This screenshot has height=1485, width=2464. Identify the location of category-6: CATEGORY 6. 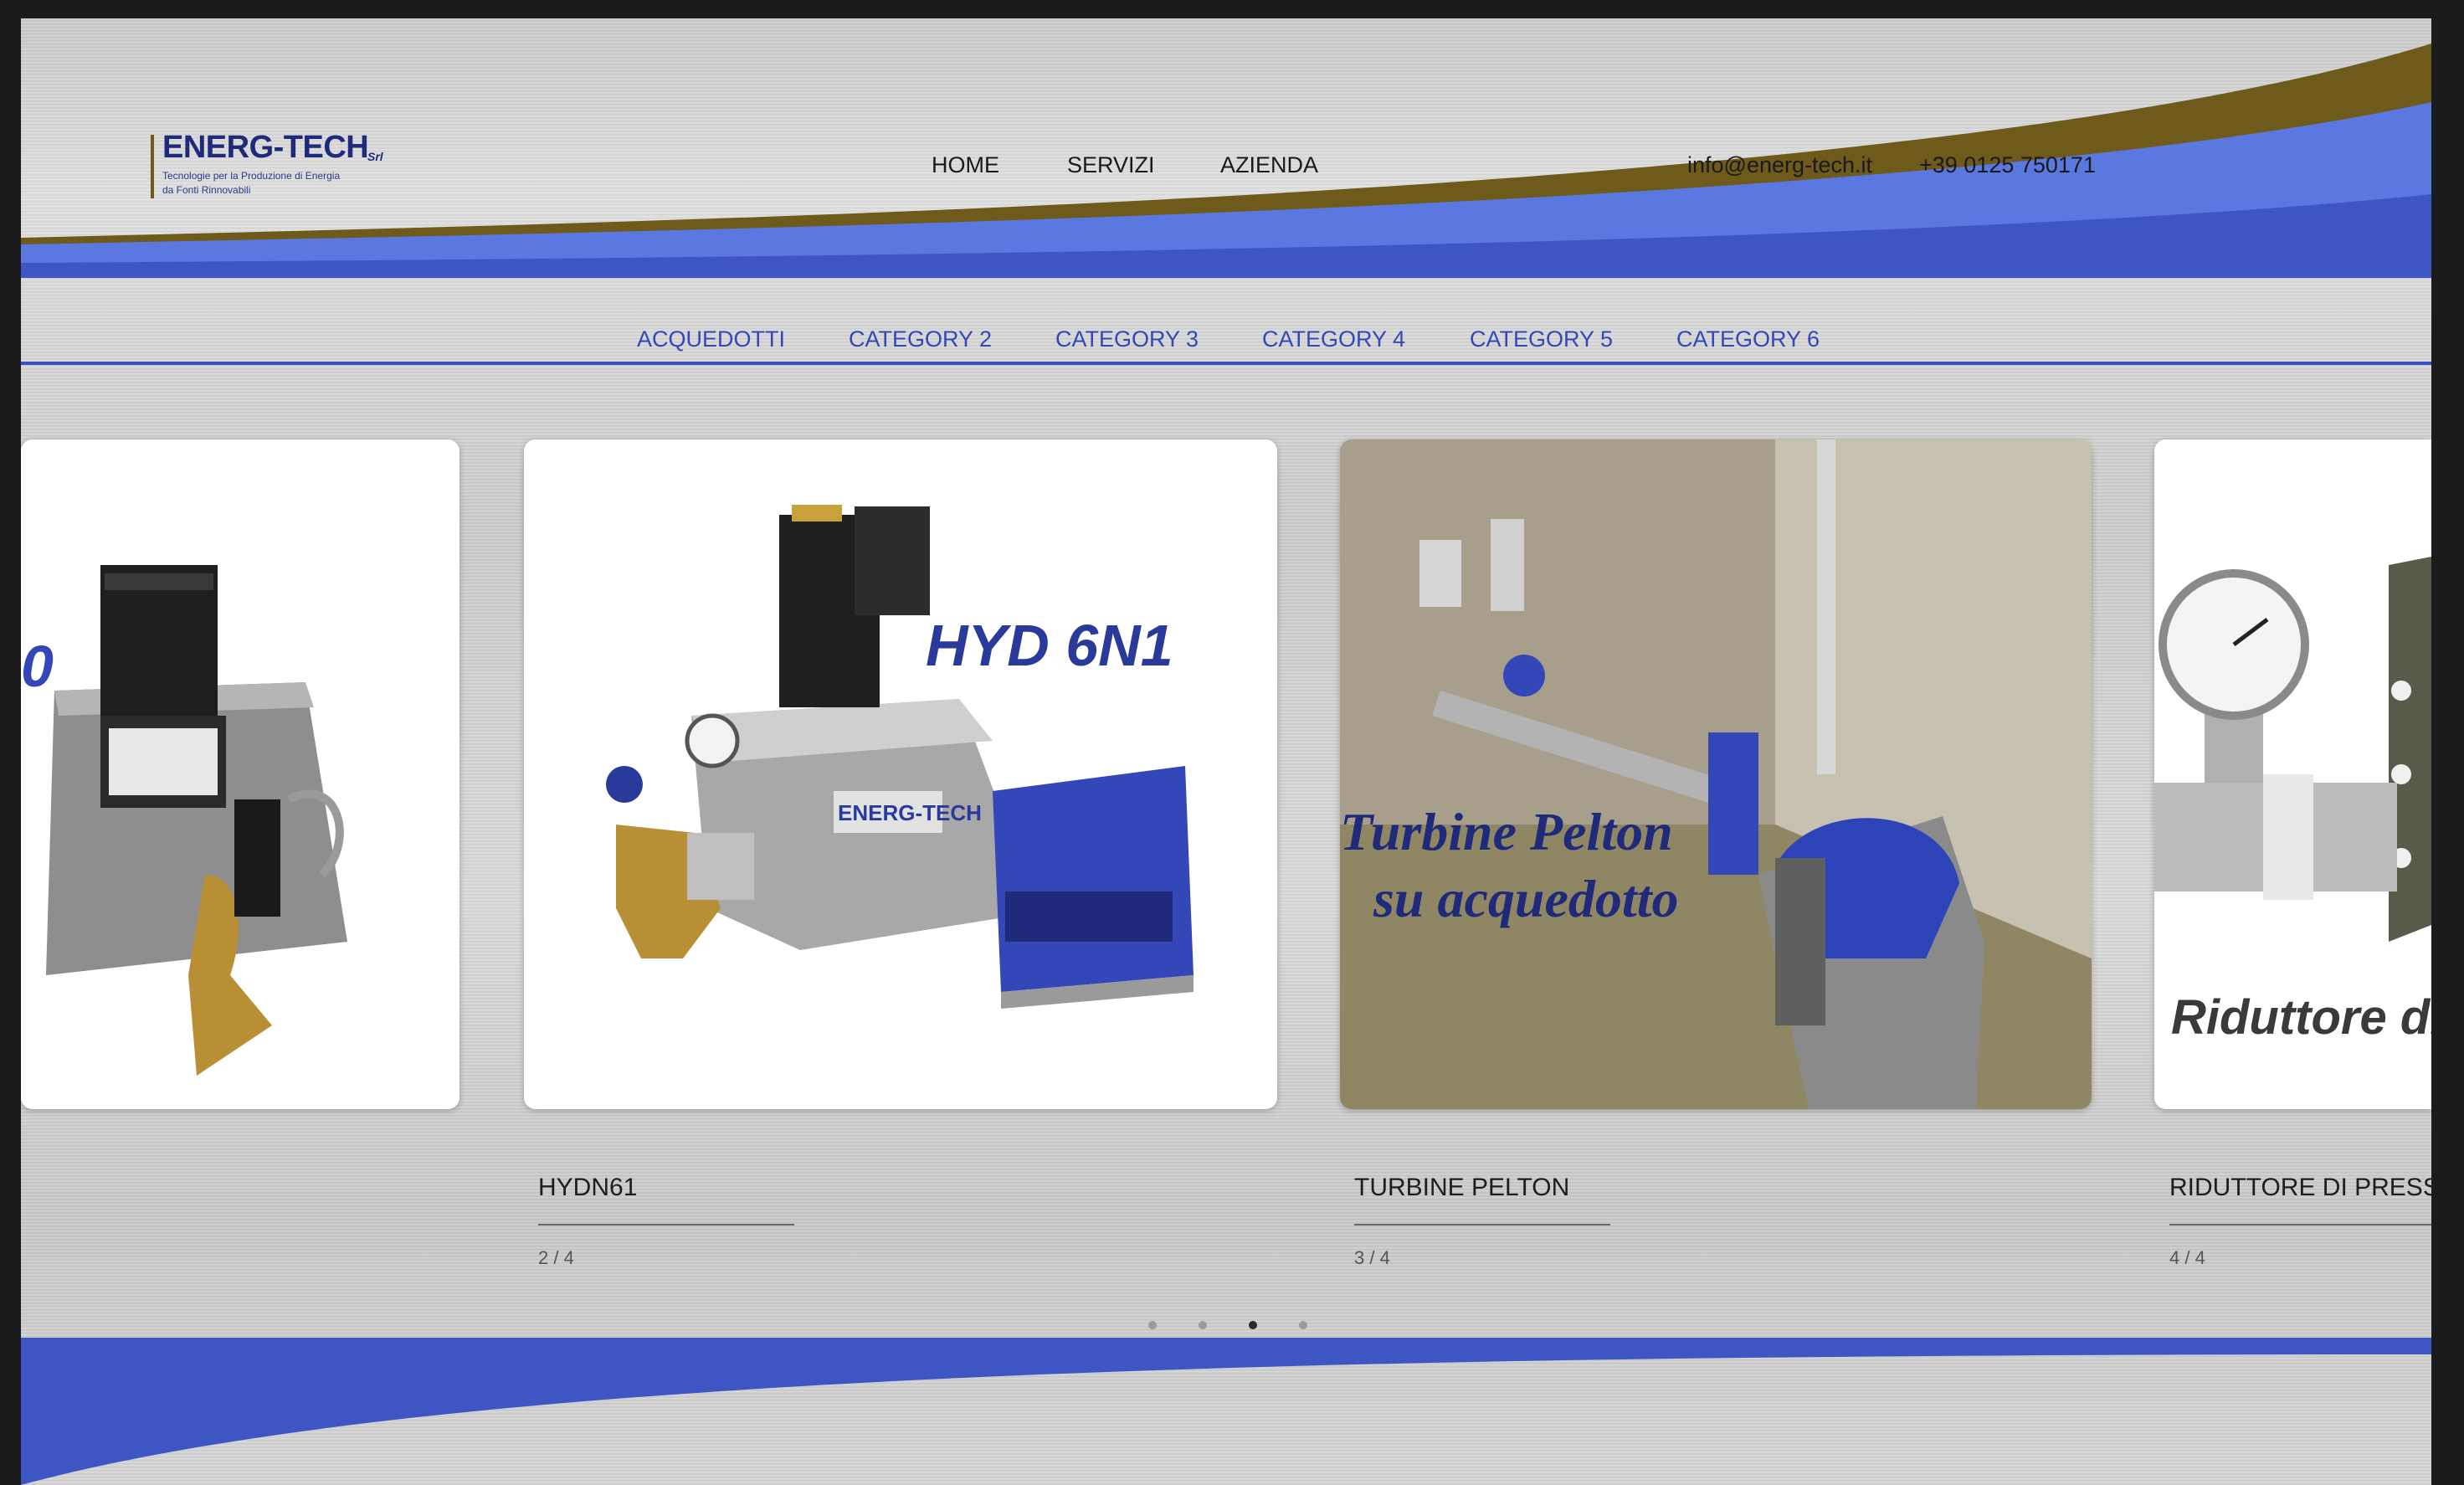
(1748, 339).